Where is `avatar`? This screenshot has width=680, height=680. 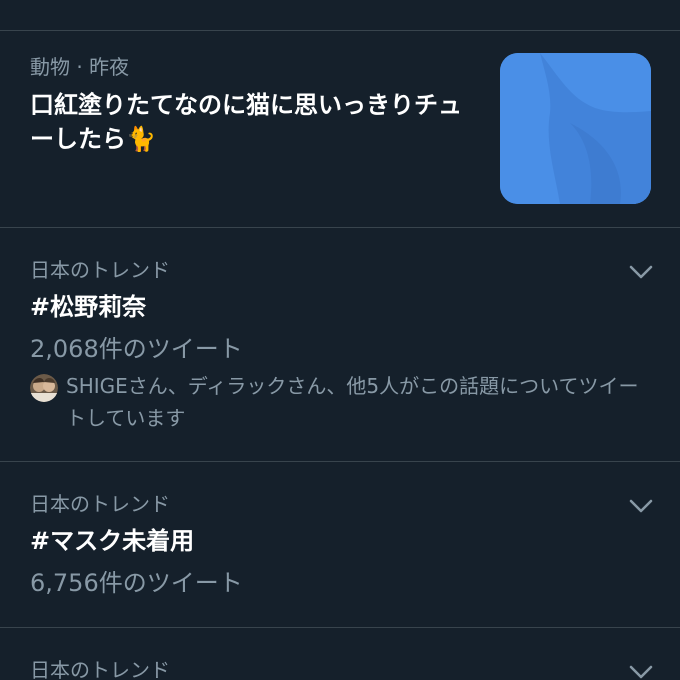 avatar is located at coordinates (44, 388).